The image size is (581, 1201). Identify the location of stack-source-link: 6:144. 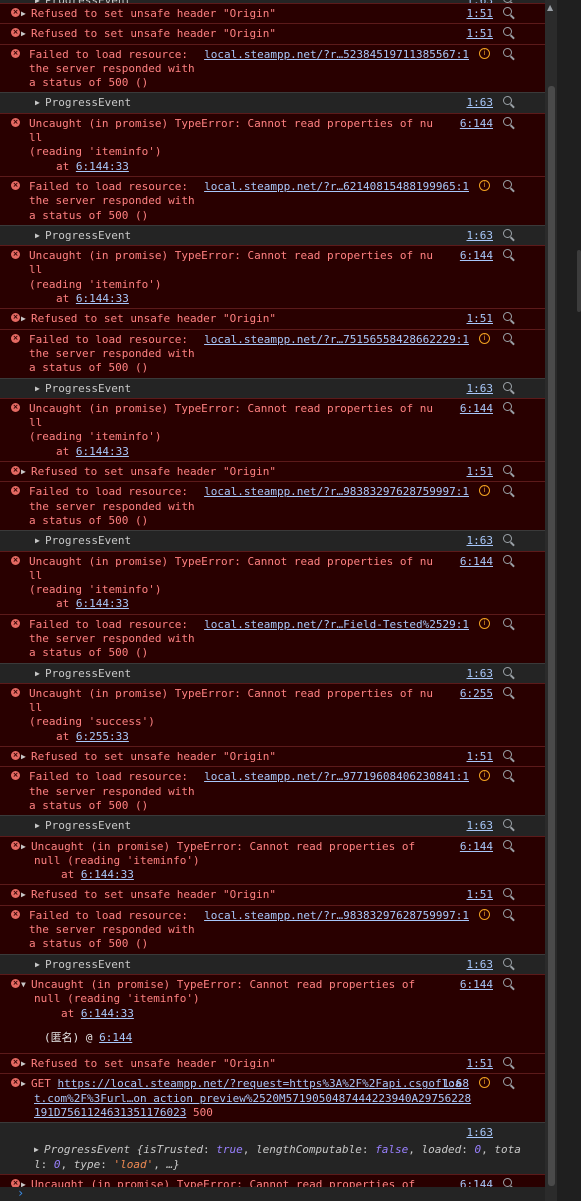
(115, 1037).